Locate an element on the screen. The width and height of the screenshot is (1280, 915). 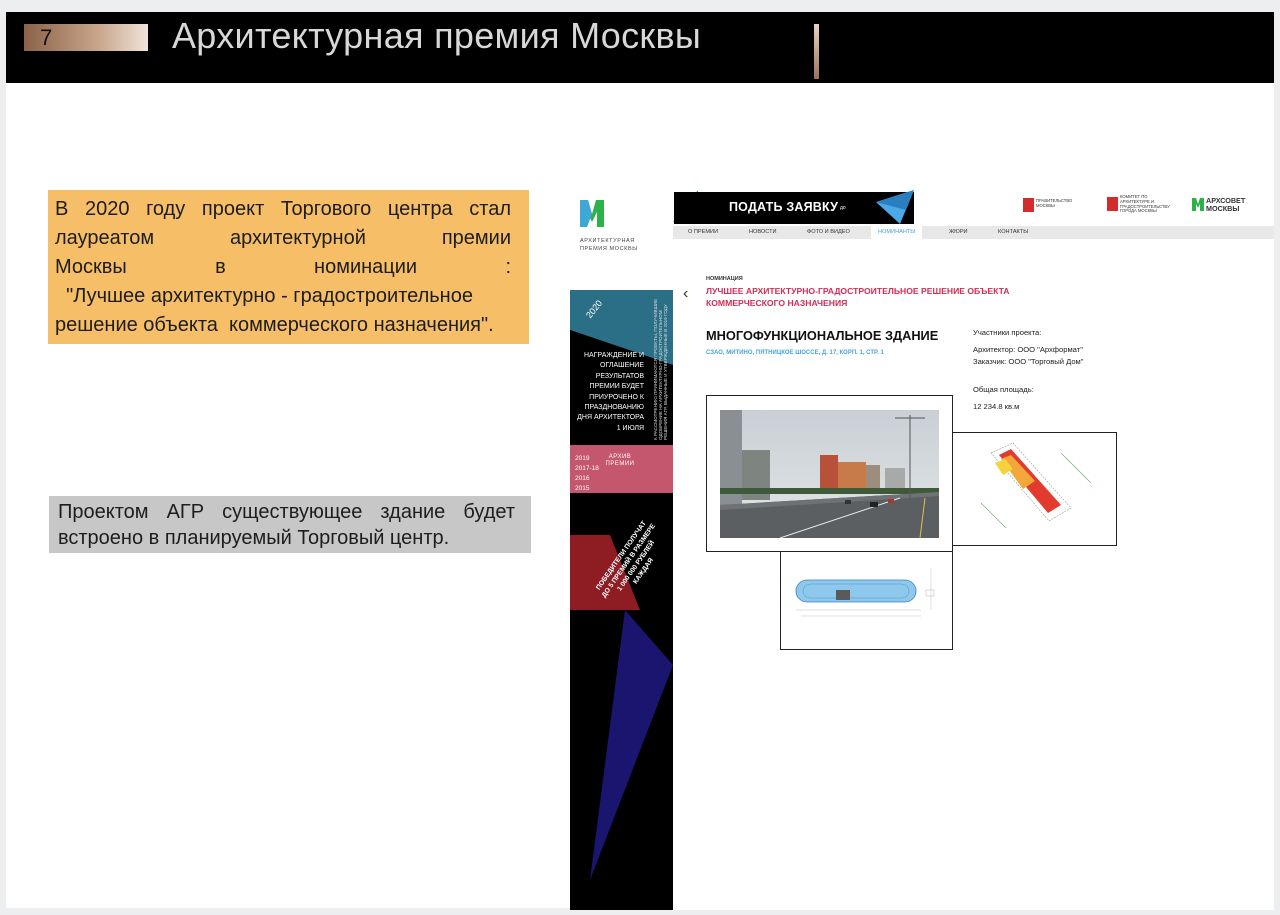
nav-item-news: НОВОСТИ is located at coordinates (763, 232).